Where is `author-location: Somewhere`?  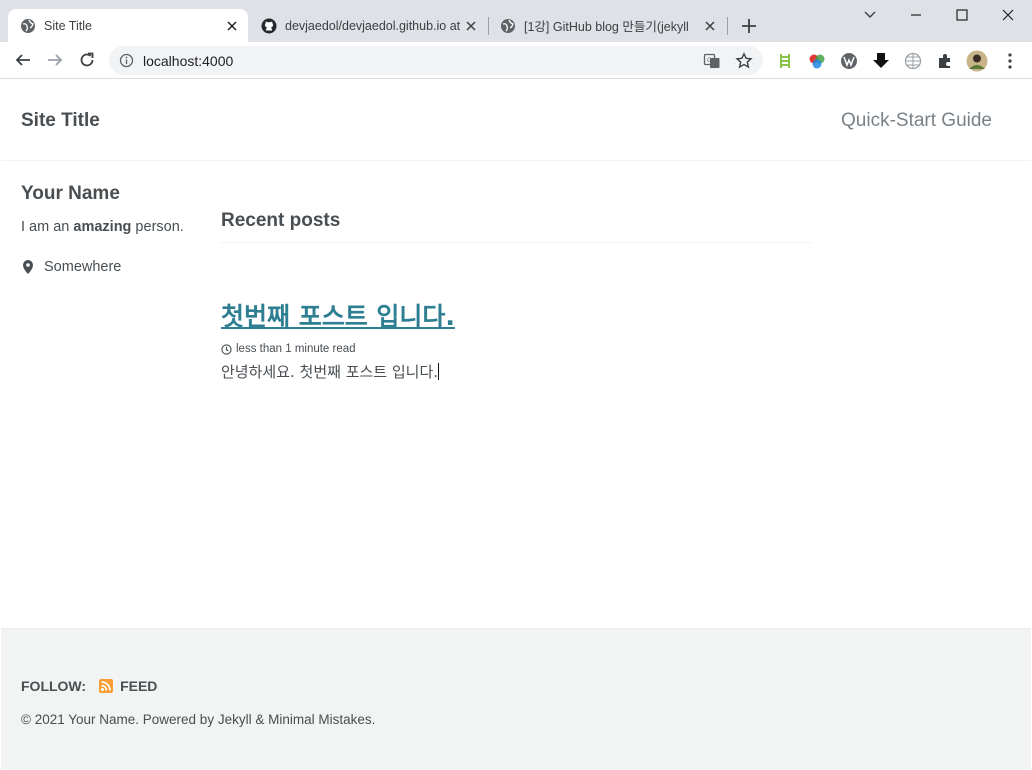 author-location: Somewhere is located at coordinates (116, 267).